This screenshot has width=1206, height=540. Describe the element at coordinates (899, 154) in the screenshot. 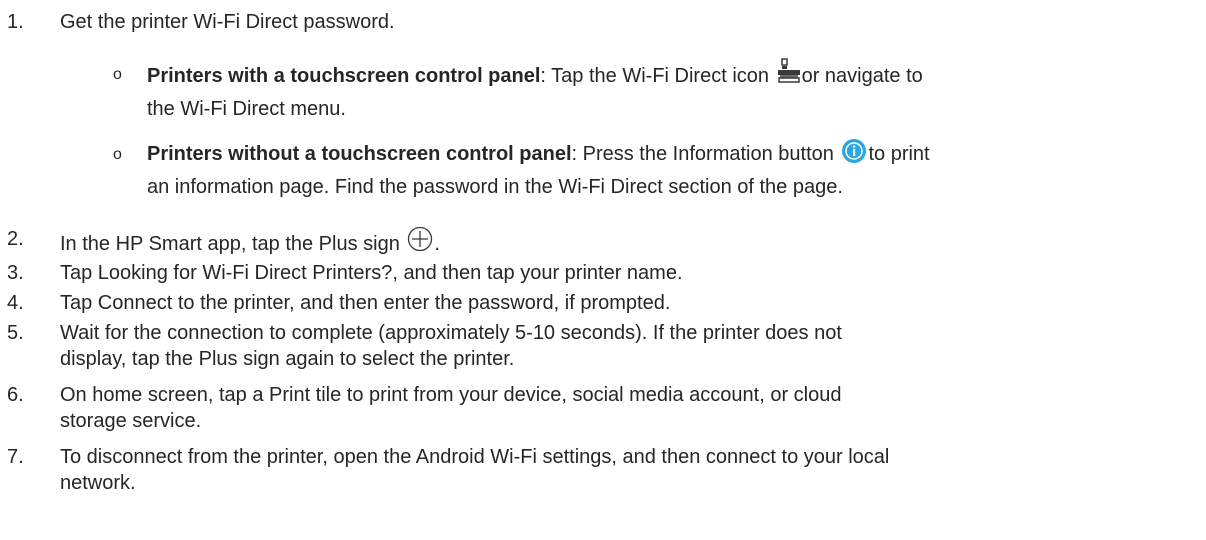

I see `sub-item-text: to print` at that location.